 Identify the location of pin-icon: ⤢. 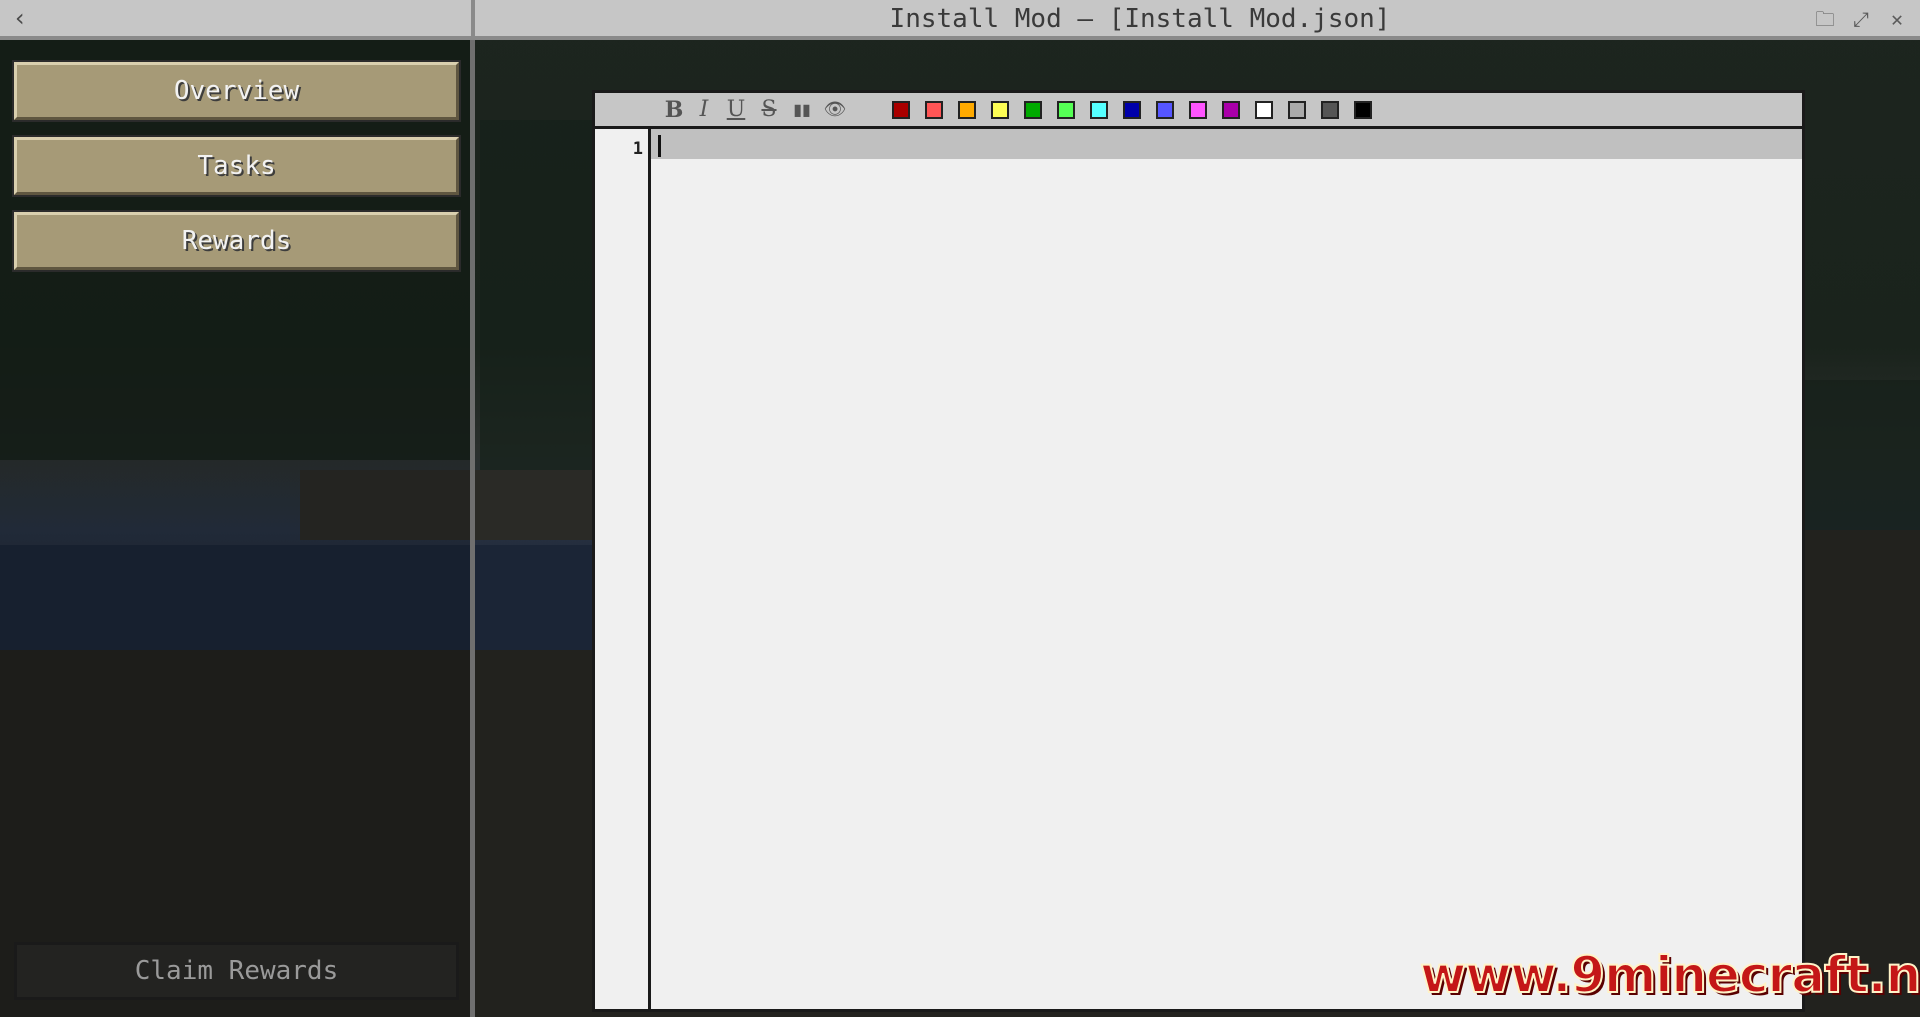
(1861, 19).